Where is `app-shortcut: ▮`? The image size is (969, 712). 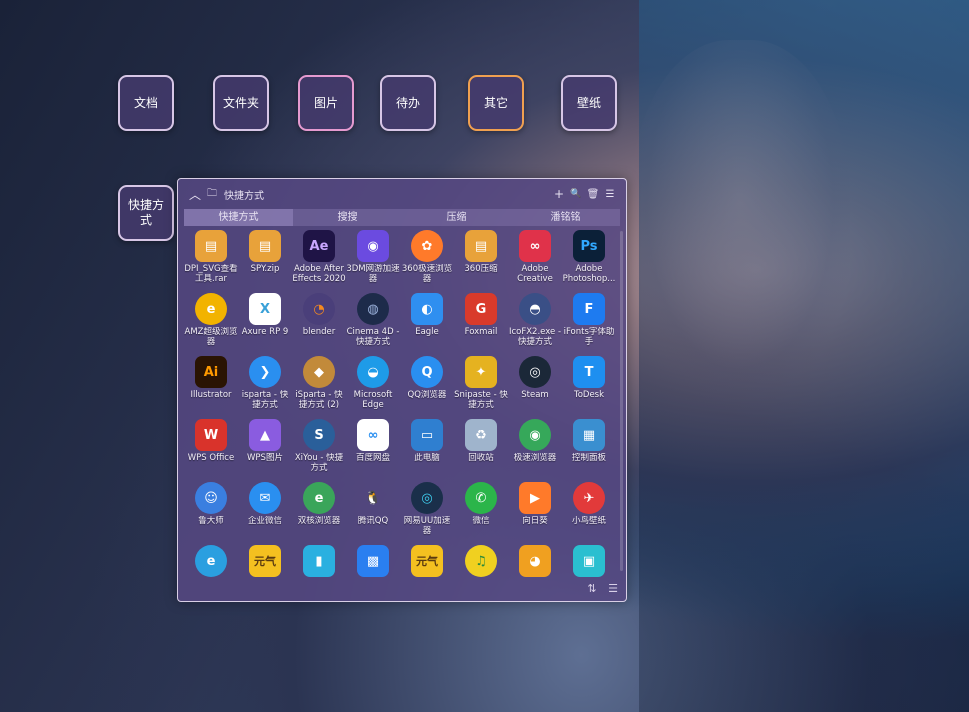
app-shortcut: ▮ is located at coordinates (319, 575).